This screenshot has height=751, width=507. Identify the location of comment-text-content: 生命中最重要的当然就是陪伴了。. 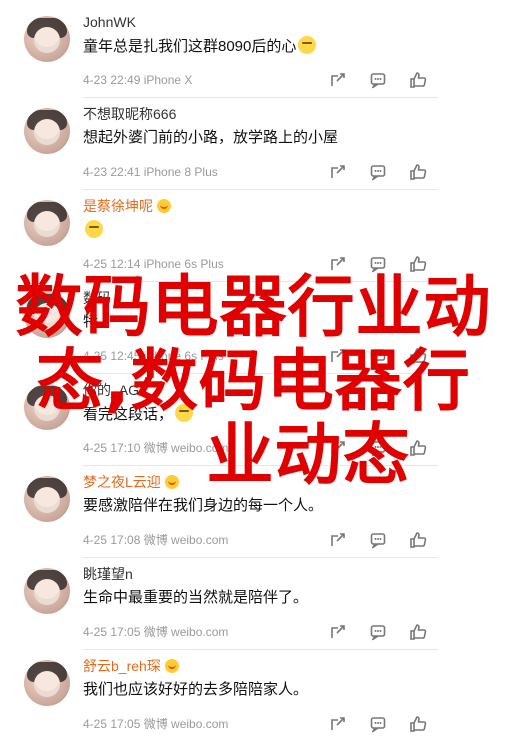
(196, 597).